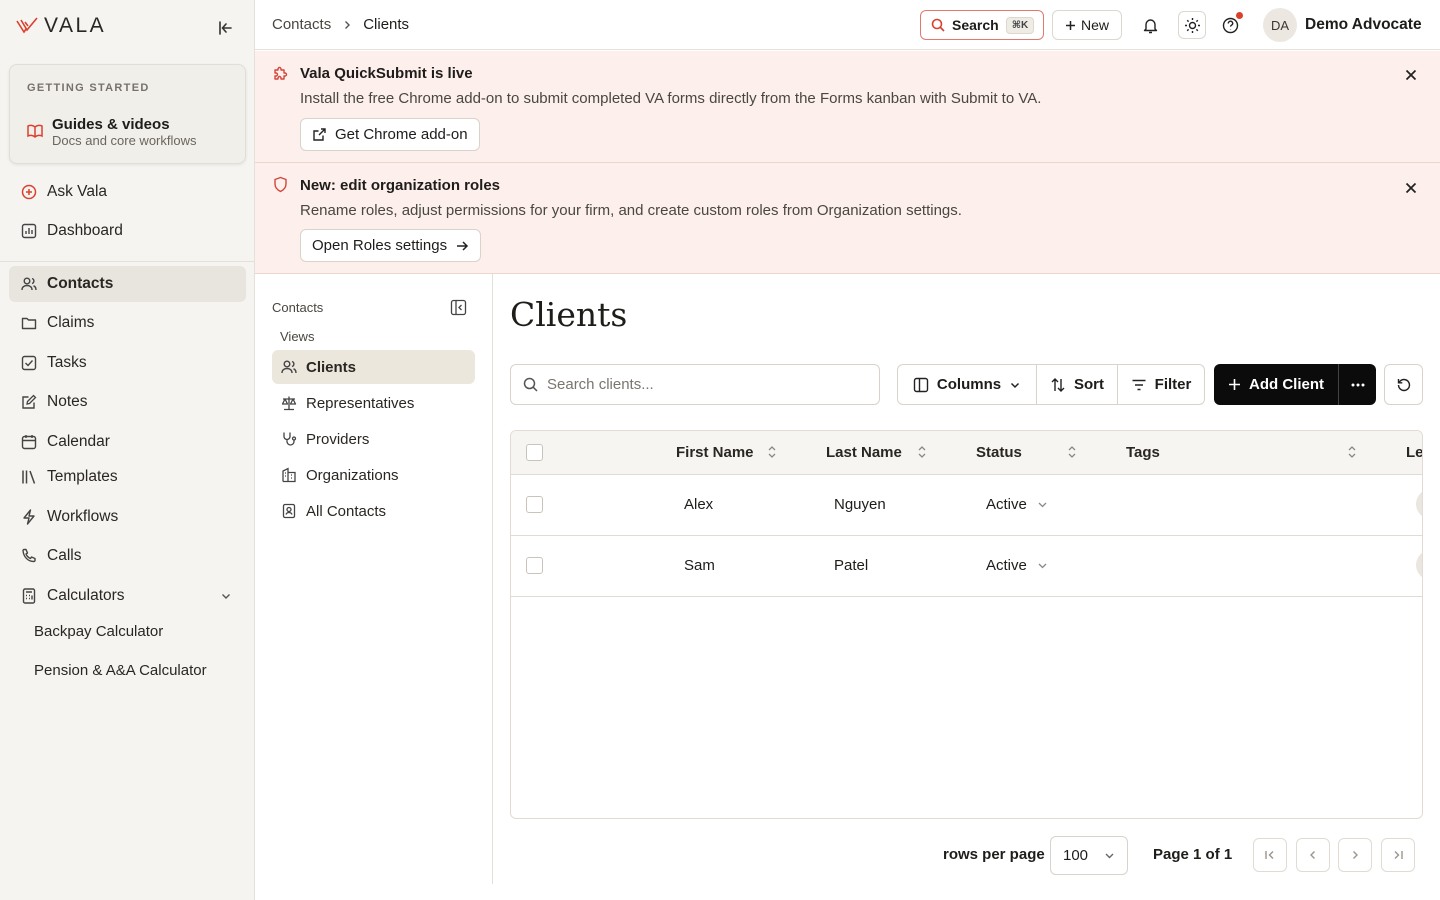  What do you see at coordinates (1089, 855) in the screenshot?
I see `rows-per-page-select: 100` at bounding box center [1089, 855].